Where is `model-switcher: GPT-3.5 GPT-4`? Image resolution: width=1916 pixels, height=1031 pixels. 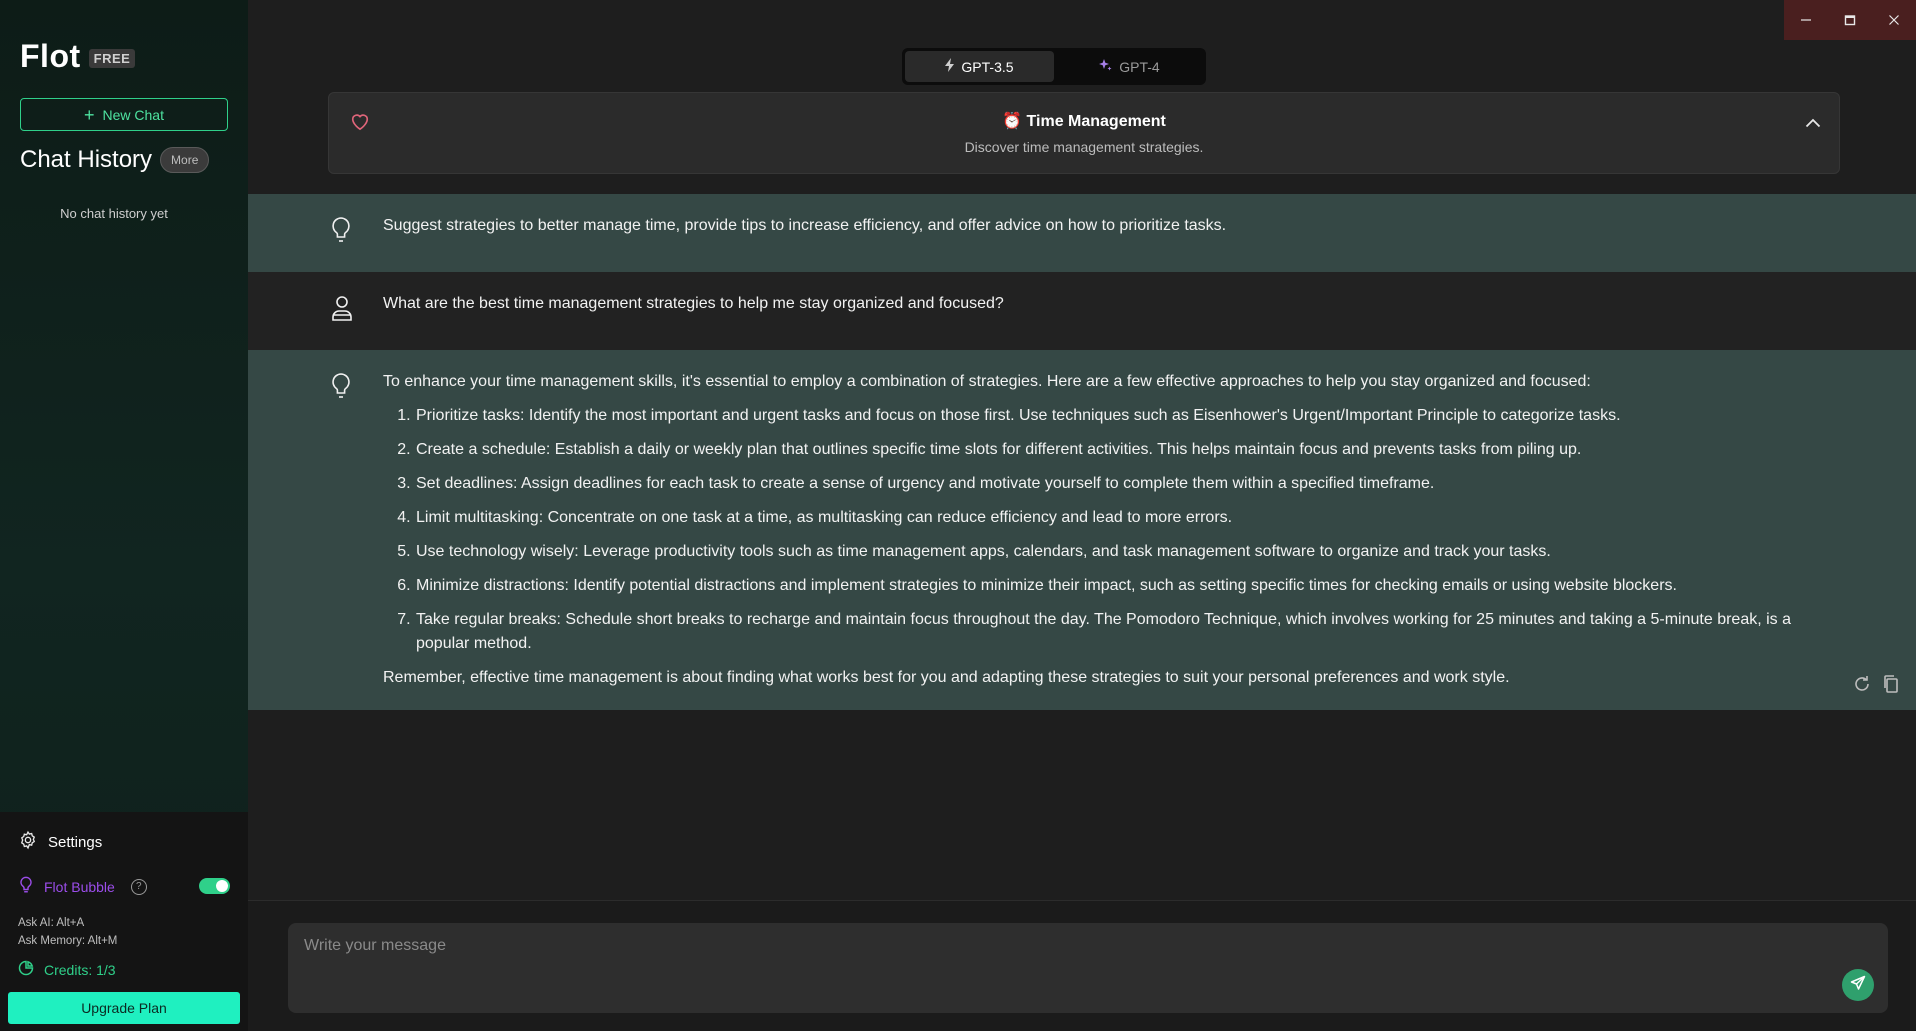
model-switcher: GPT-3.5 GPT-4 is located at coordinates (1054, 66).